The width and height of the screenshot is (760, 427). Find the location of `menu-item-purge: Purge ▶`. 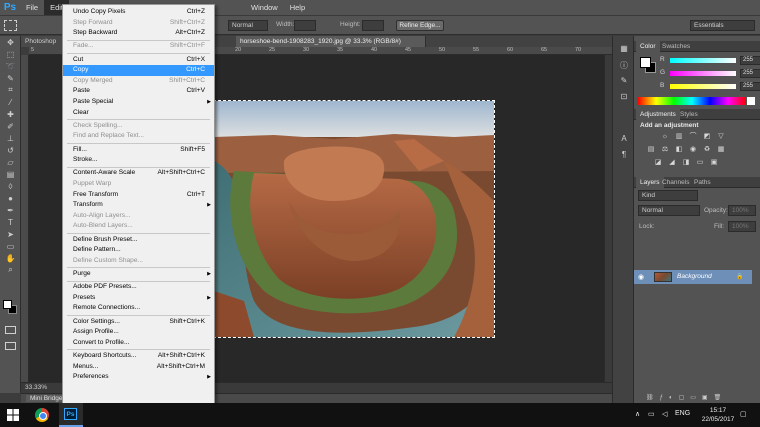

menu-item-purge: Purge ▶ is located at coordinates (138, 274).